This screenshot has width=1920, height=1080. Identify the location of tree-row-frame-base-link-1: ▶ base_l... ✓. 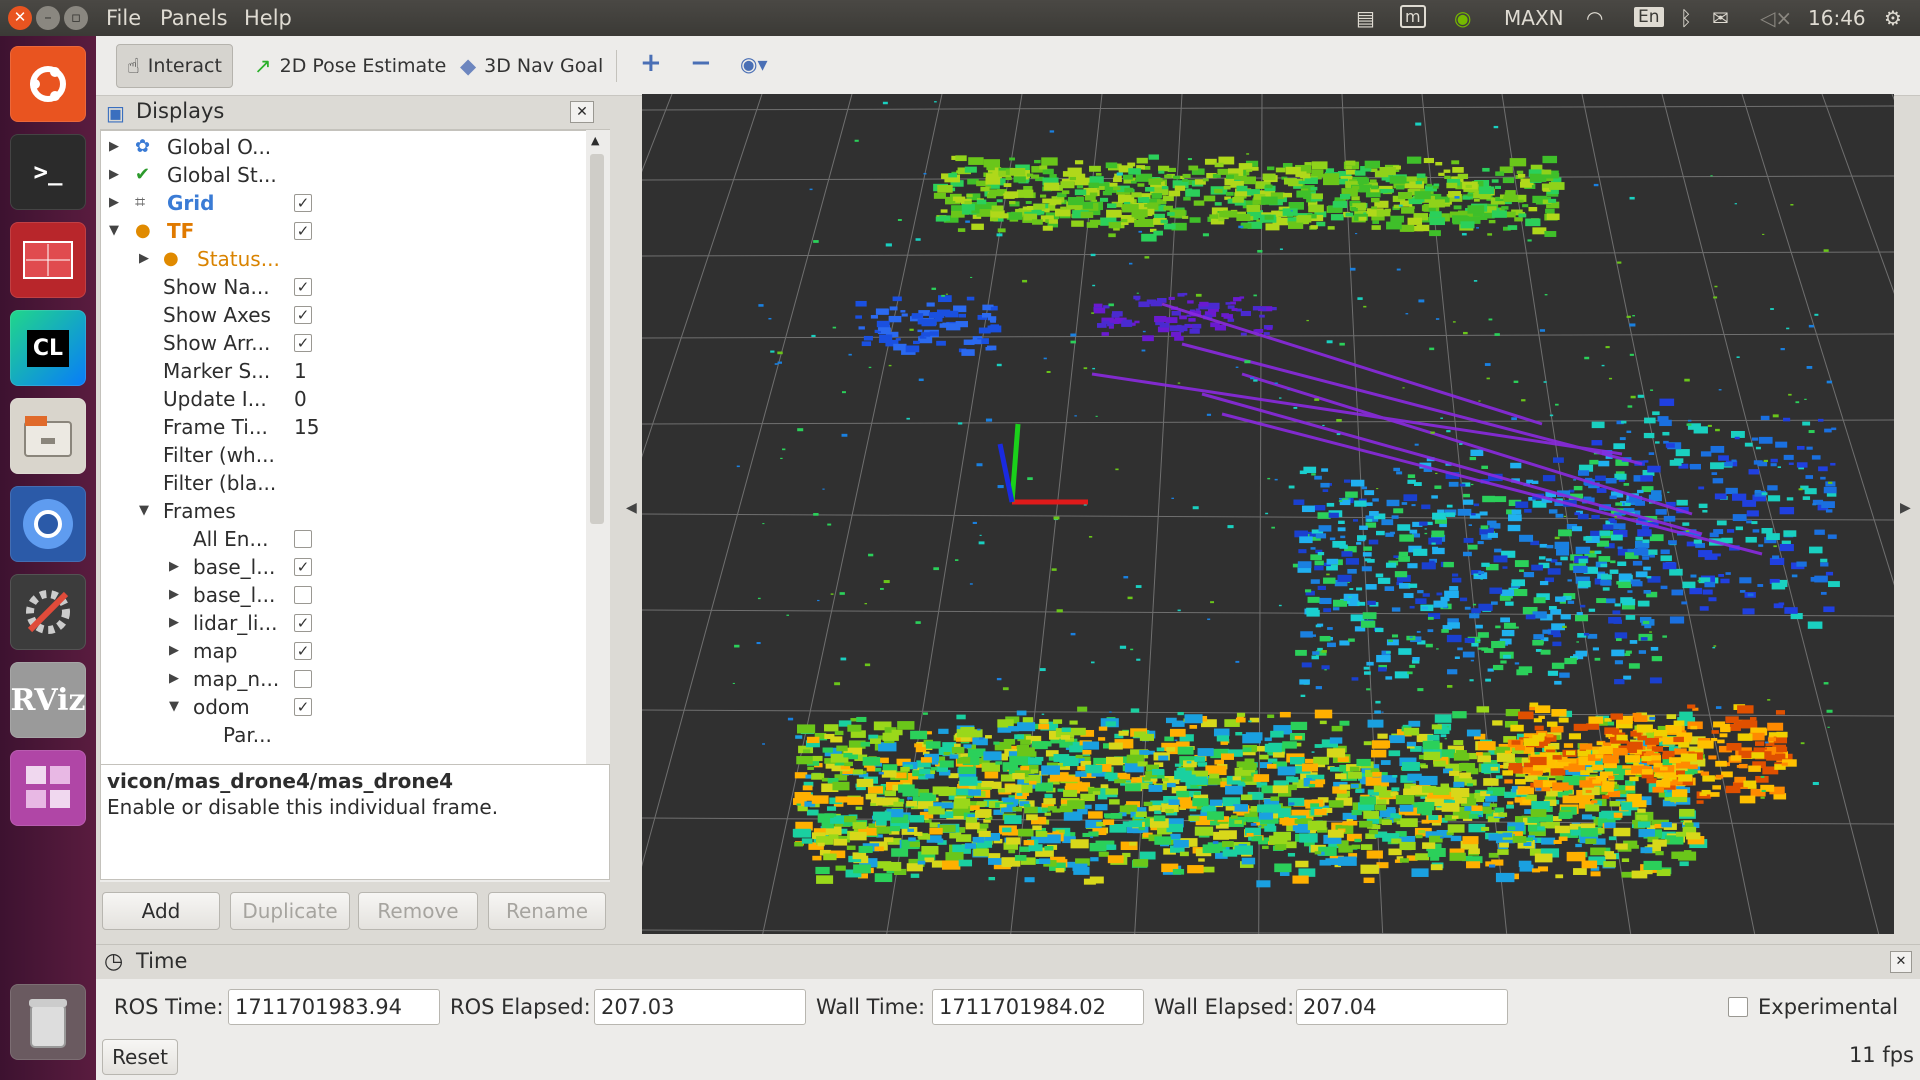
(345, 567).